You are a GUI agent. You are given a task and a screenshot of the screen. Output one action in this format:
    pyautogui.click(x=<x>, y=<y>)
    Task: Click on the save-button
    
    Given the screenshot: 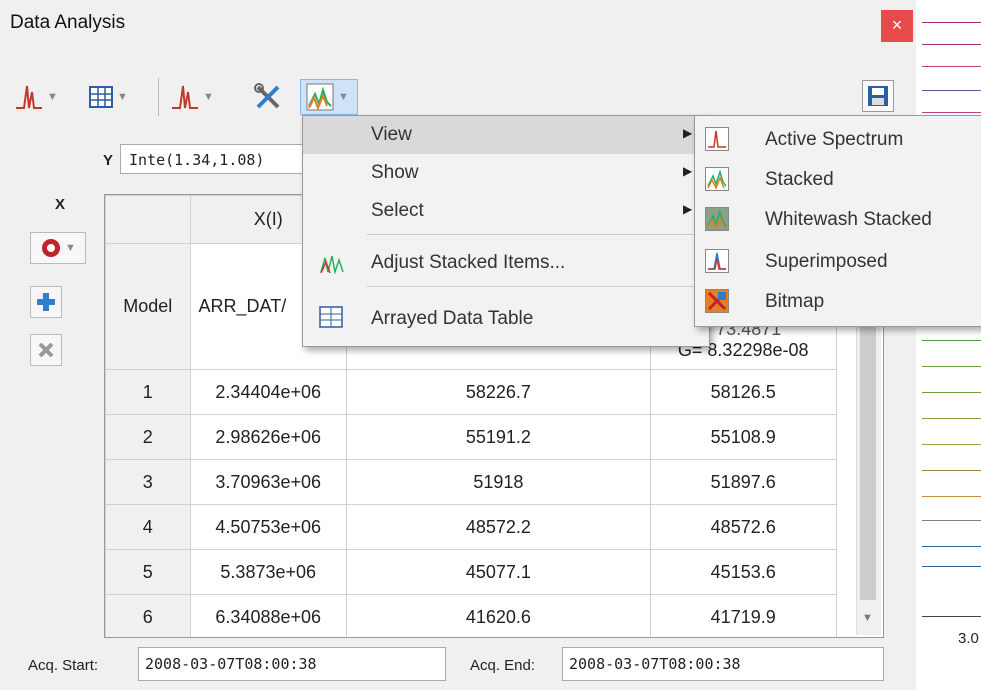 What is the action you would take?
    pyautogui.click(x=878, y=96)
    